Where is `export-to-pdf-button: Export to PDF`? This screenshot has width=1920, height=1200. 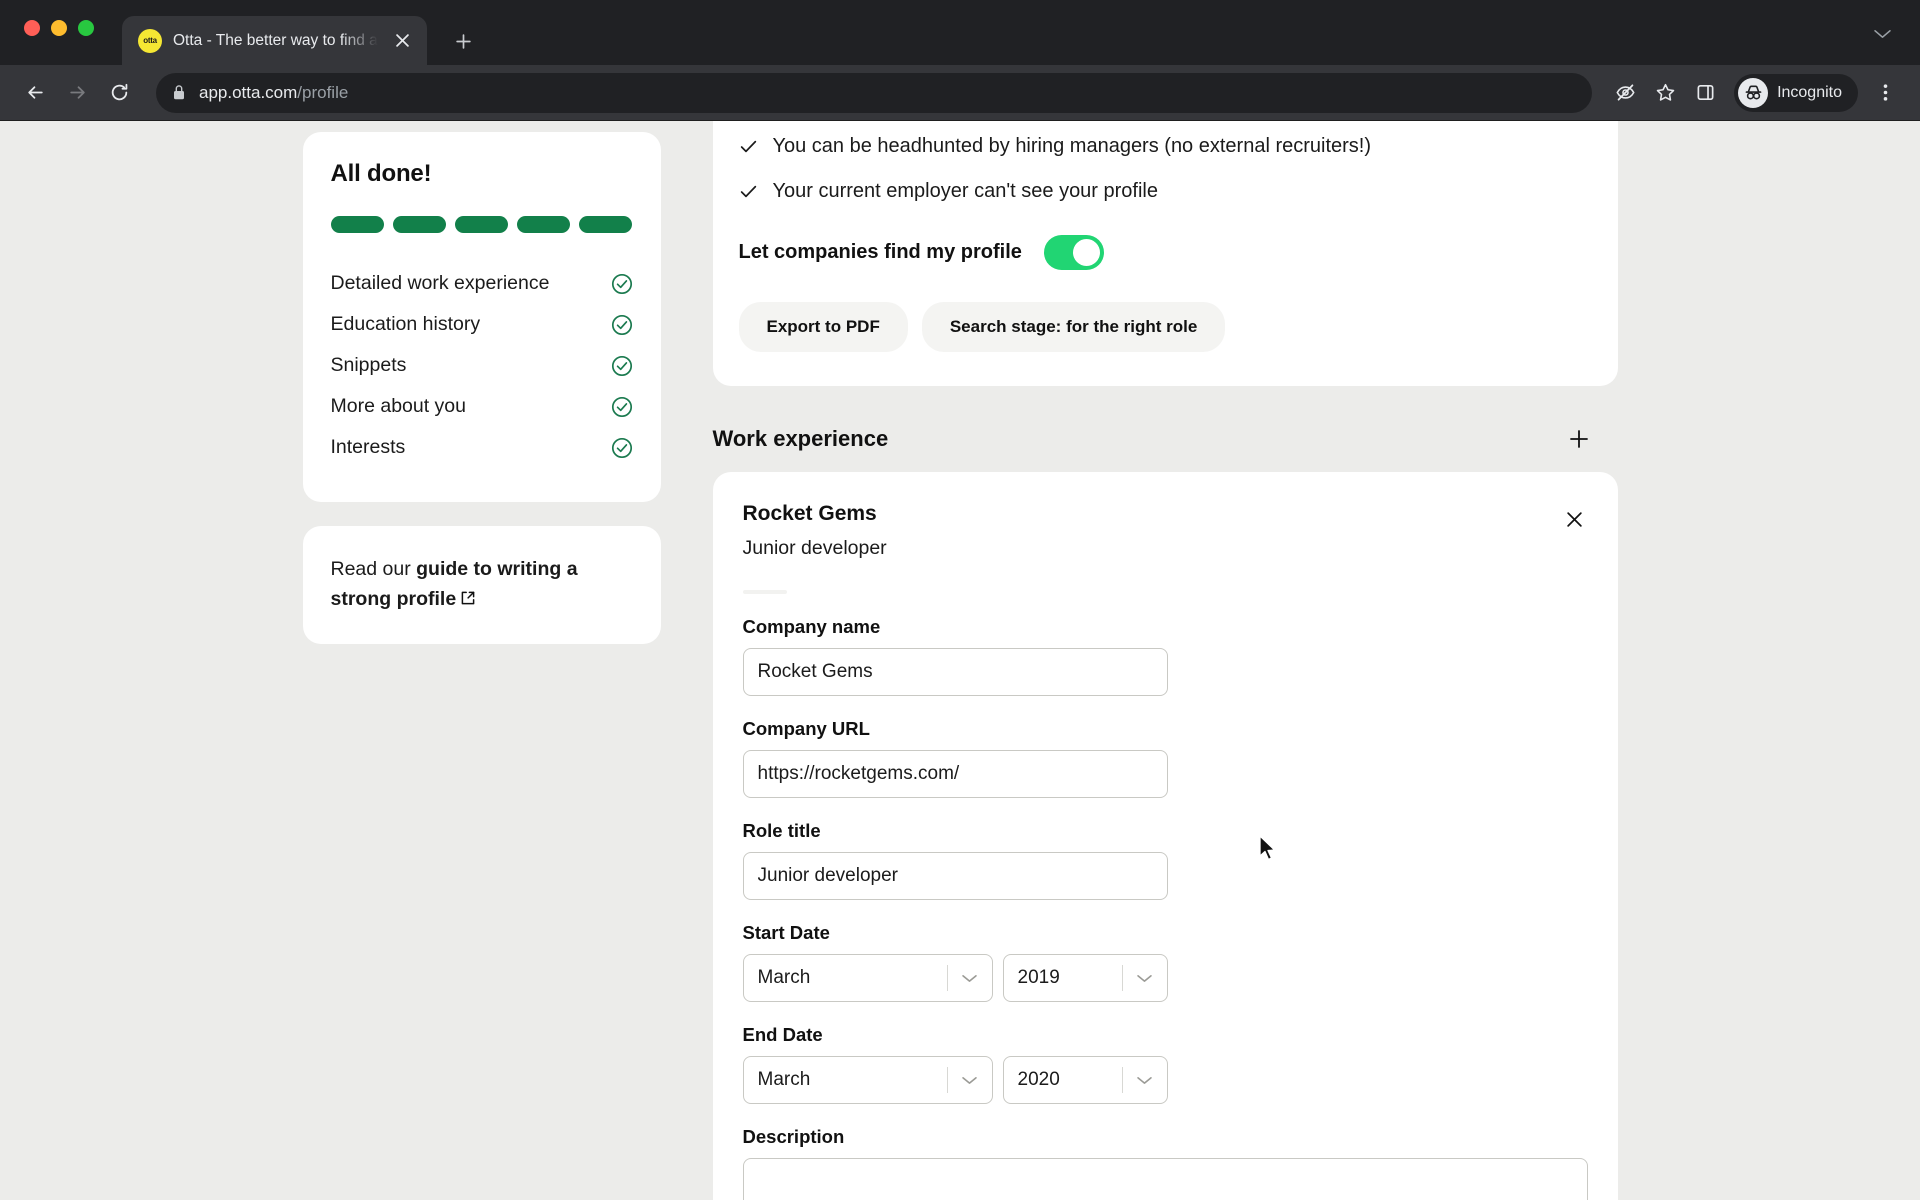
export-to-pdf-button: Export to PDF is located at coordinates (823, 327).